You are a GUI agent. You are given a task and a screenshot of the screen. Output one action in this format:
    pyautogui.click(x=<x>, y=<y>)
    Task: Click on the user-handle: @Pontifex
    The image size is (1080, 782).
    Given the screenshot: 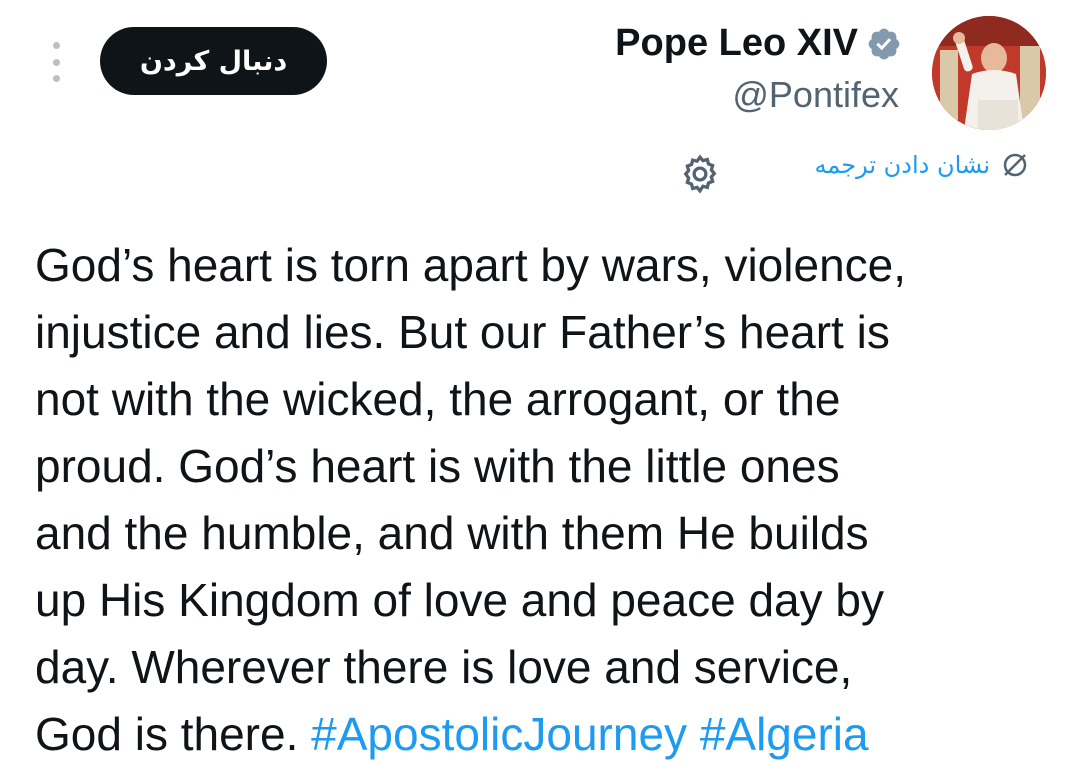 What is the action you would take?
    pyautogui.click(x=815, y=95)
    